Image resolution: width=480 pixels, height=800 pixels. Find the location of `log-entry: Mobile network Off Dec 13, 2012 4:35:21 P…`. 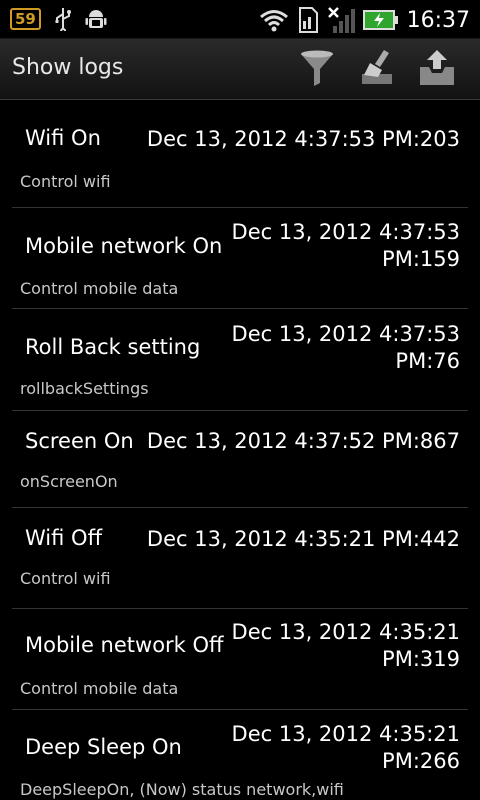

log-entry: Mobile network Off Dec 13, 2012 4:35:21 P… is located at coordinates (240, 659).